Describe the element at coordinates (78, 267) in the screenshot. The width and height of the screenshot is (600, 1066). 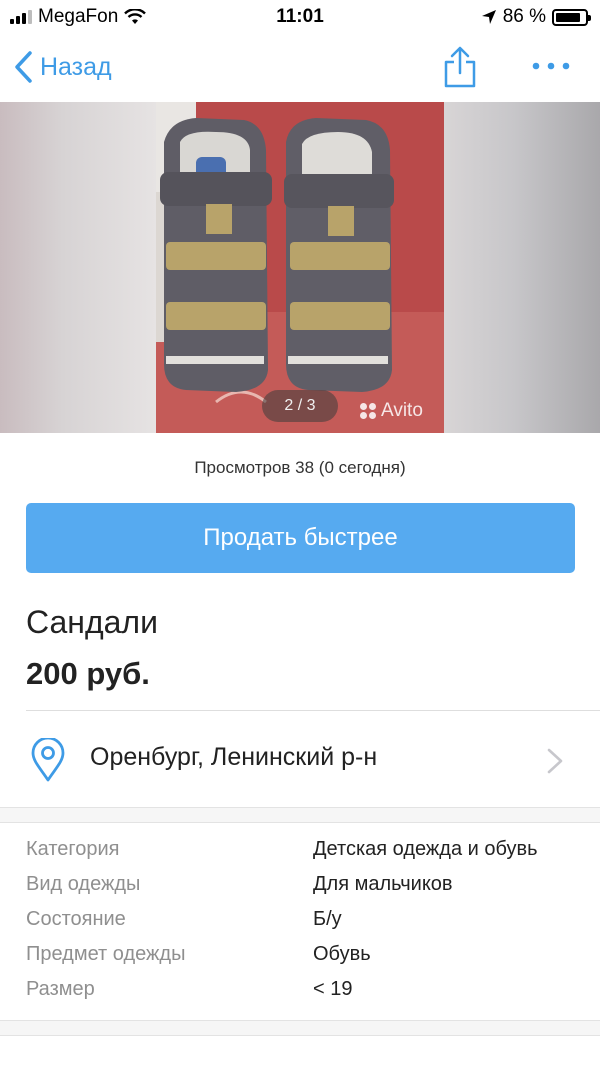
I see `previous-photo-preview` at that location.